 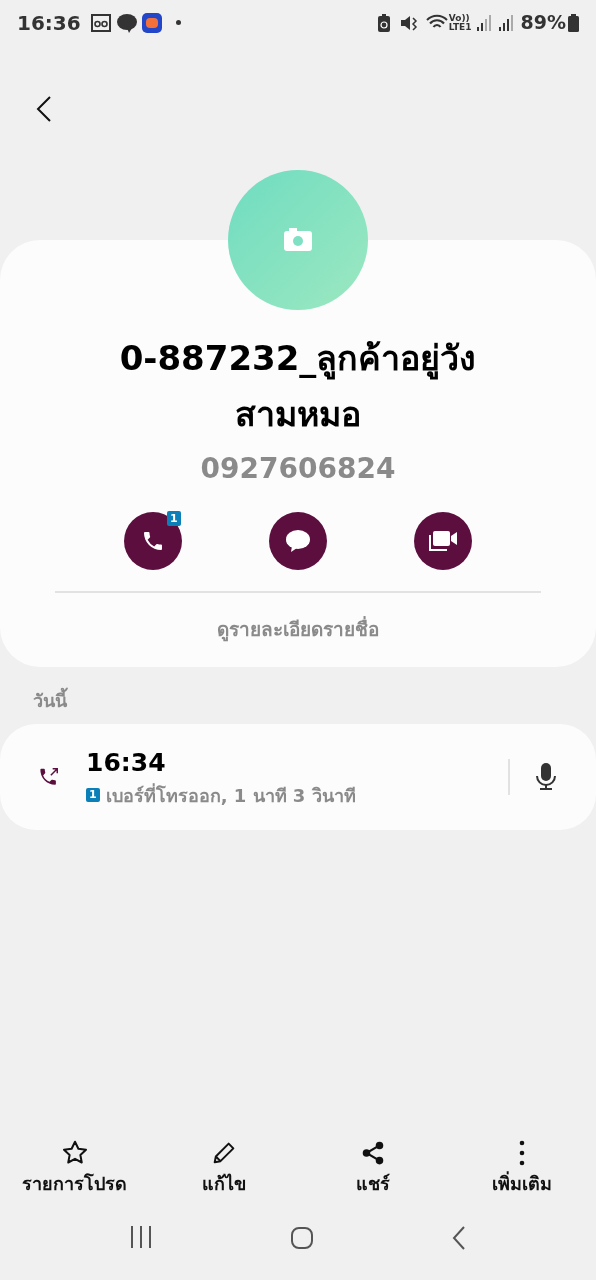 What do you see at coordinates (74, 1166) in the screenshot?
I see `toolbar-button: รายการโปรด` at bounding box center [74, 1166].